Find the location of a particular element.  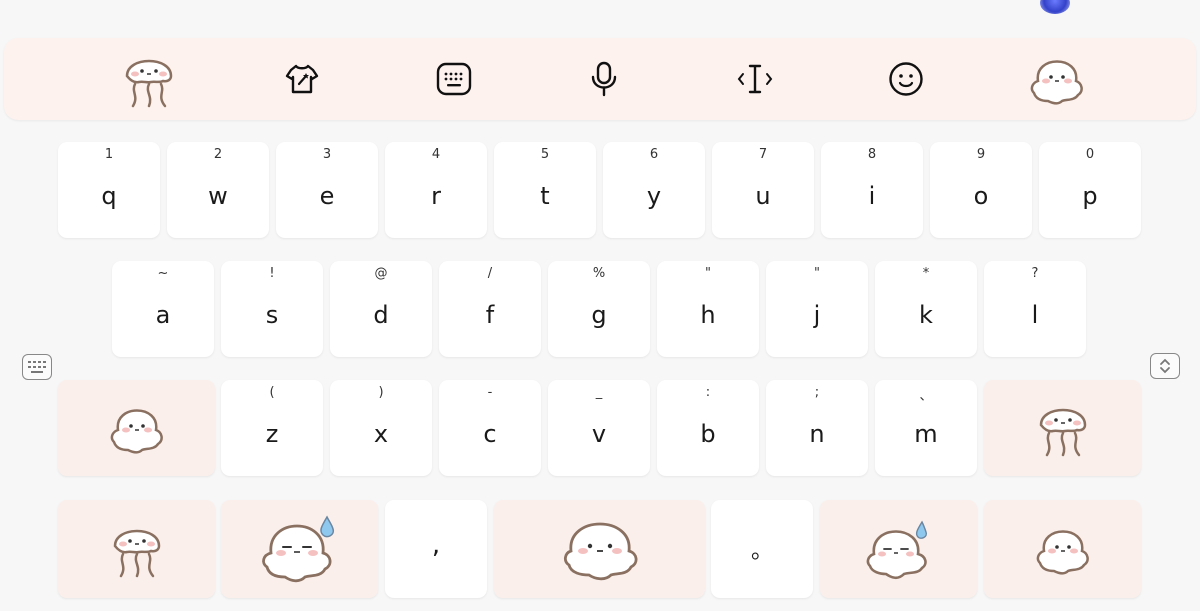

key-label: b is located at coordinates (708, 434).